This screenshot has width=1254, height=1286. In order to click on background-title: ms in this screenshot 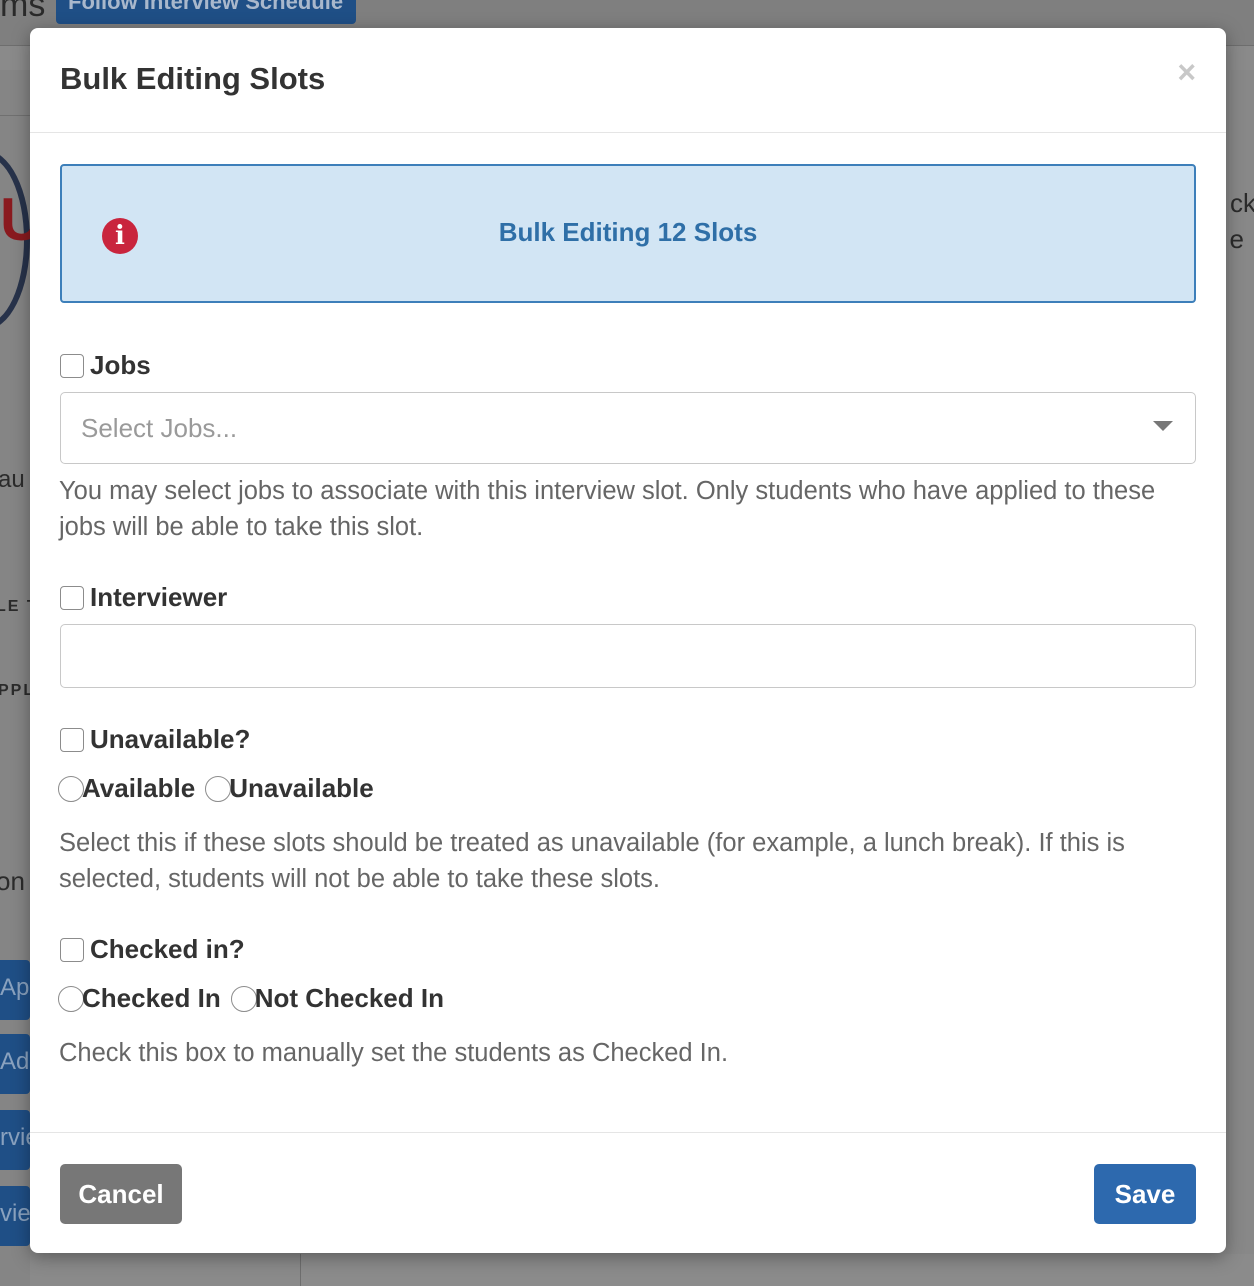, I will do `click(23, 12)`.